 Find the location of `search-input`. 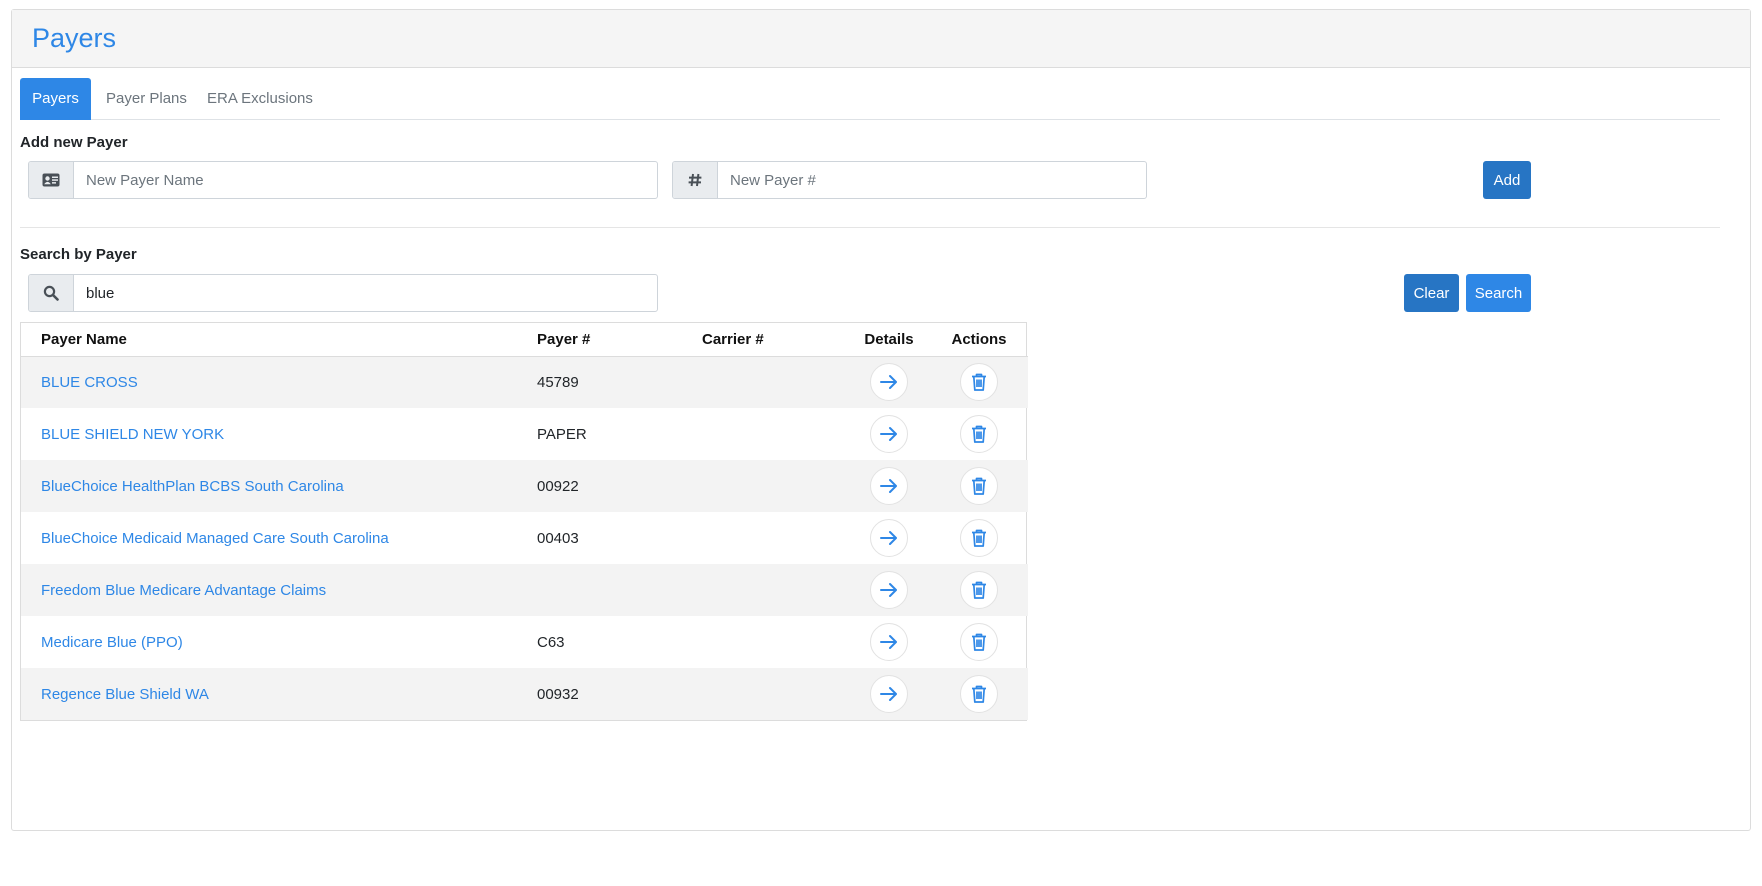

search-input is located at coordinates (365, 293).